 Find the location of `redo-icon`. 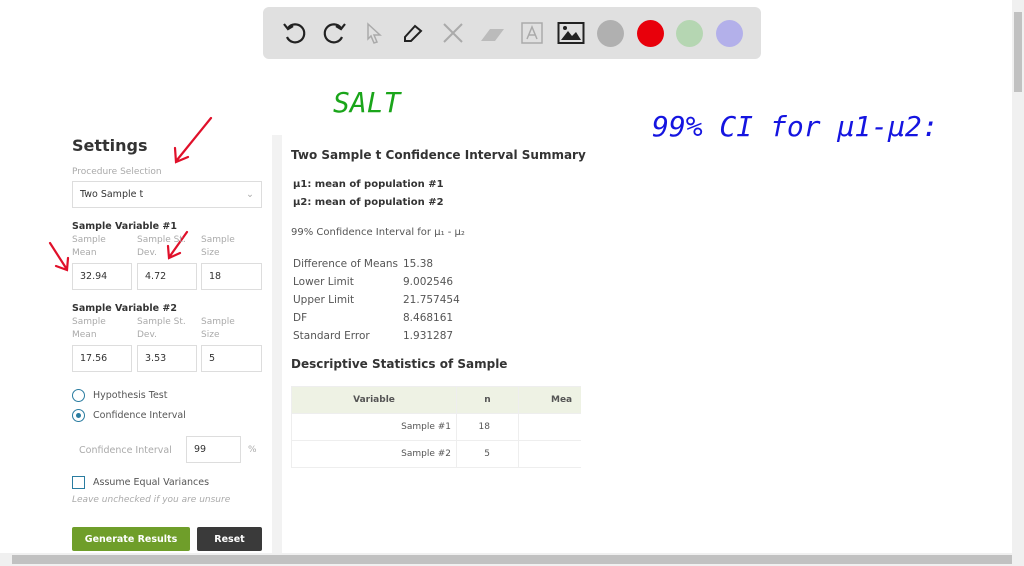

redo-icon is located at coordinates (335, 33).